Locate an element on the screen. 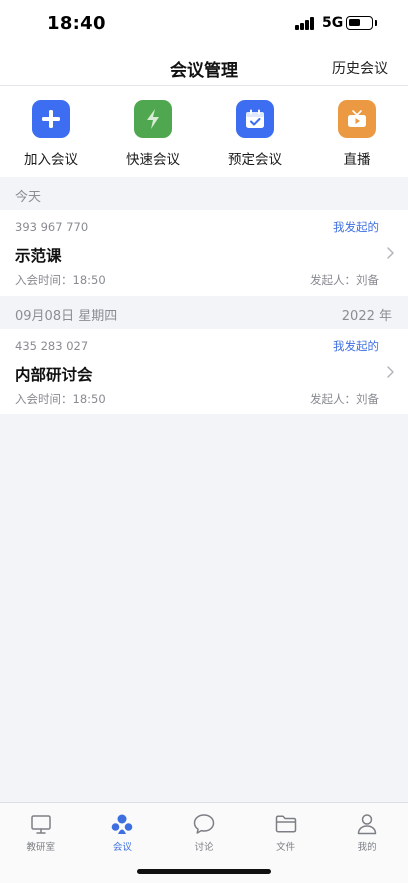 This screenshot has width=408, height=883. lightning-icon is located at coordinates (153, 119).